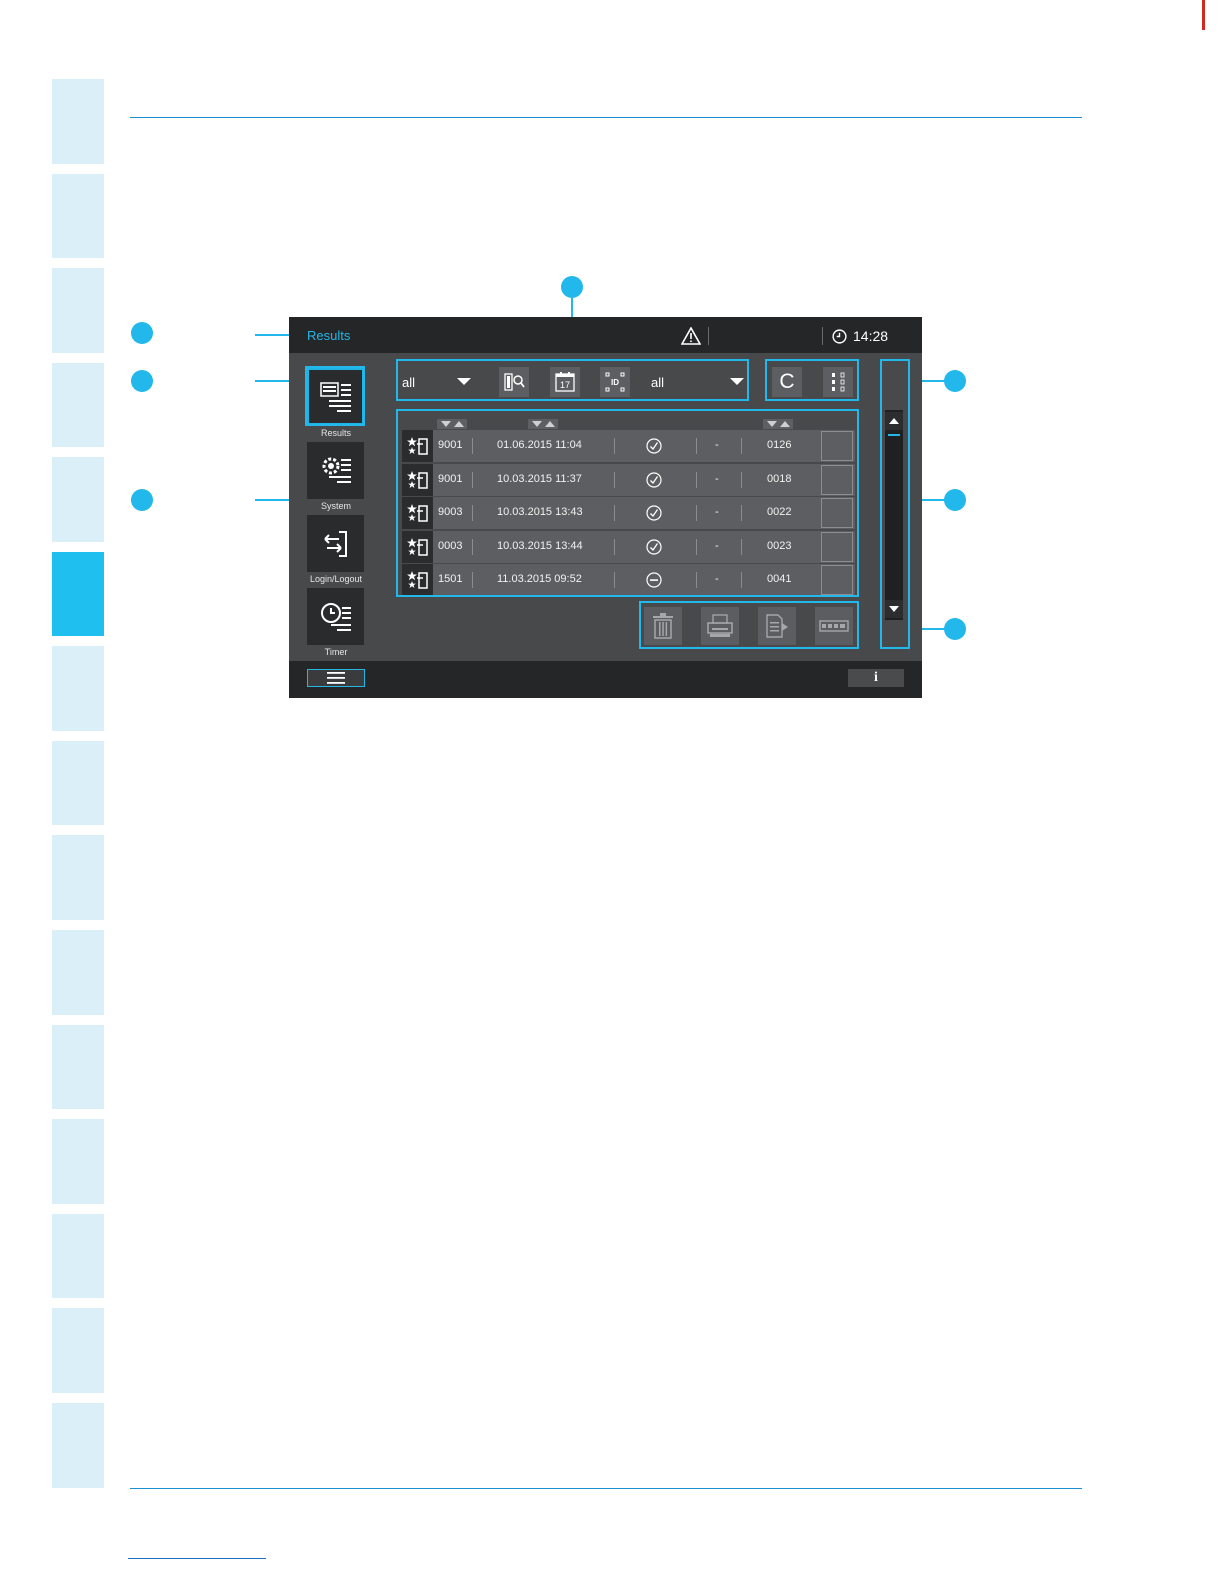 This screenshot has width=1224, height=1584. I want to click on highlight-options-buttons, so click(812, 380).